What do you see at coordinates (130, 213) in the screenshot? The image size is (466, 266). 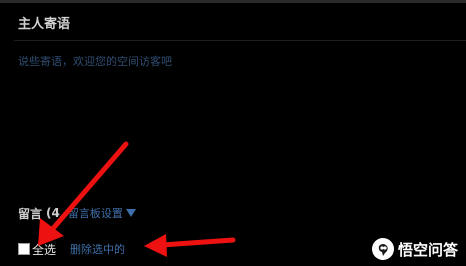 I see `caret-down-icon` at bounding box center [130, 213].